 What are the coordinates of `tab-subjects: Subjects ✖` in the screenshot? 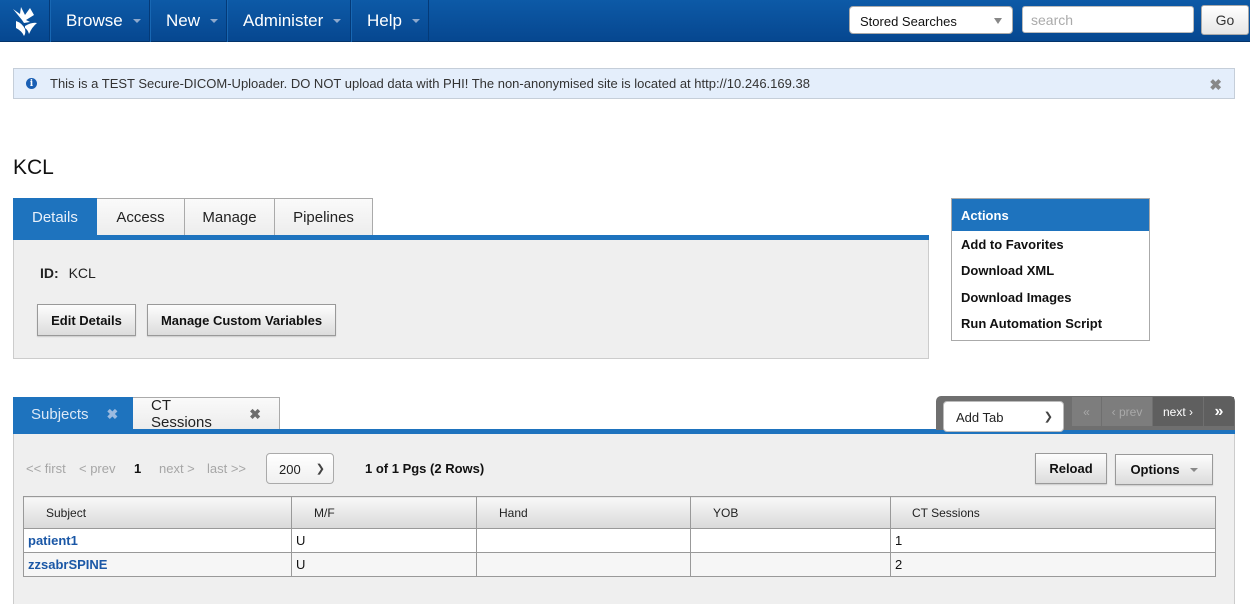 It's located at (73, 414).